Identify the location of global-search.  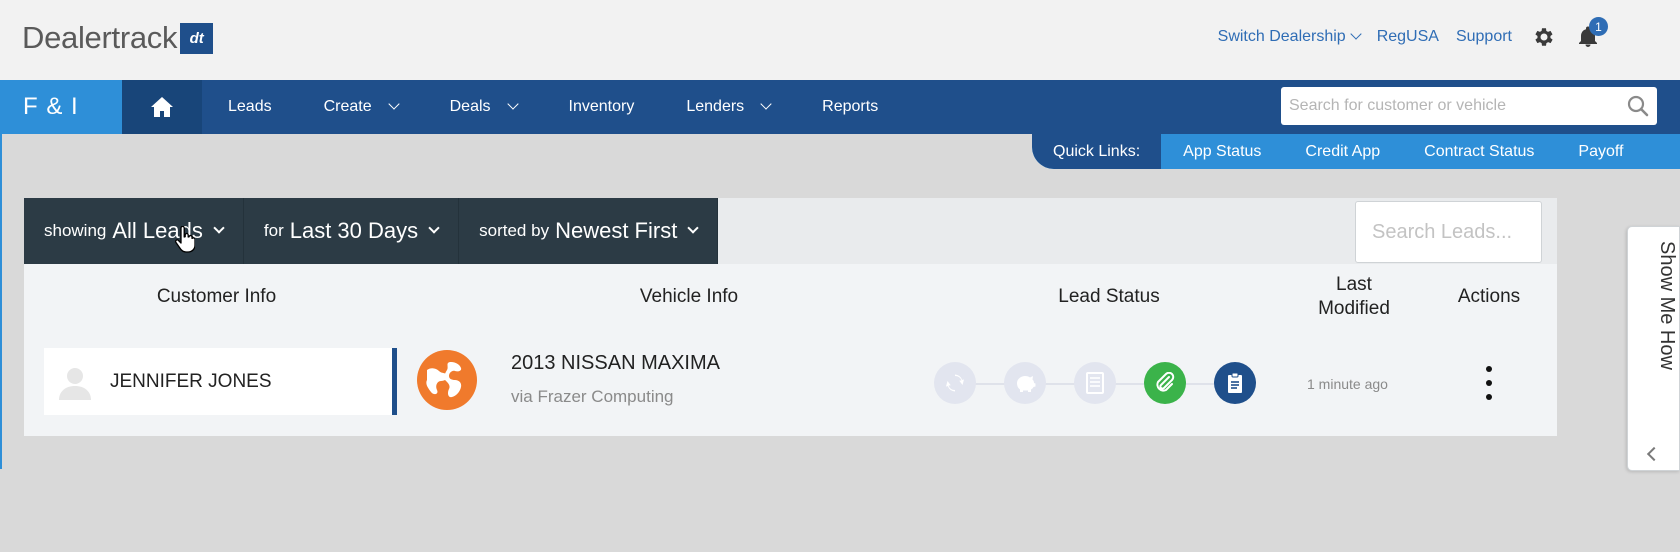
(1469, 106).